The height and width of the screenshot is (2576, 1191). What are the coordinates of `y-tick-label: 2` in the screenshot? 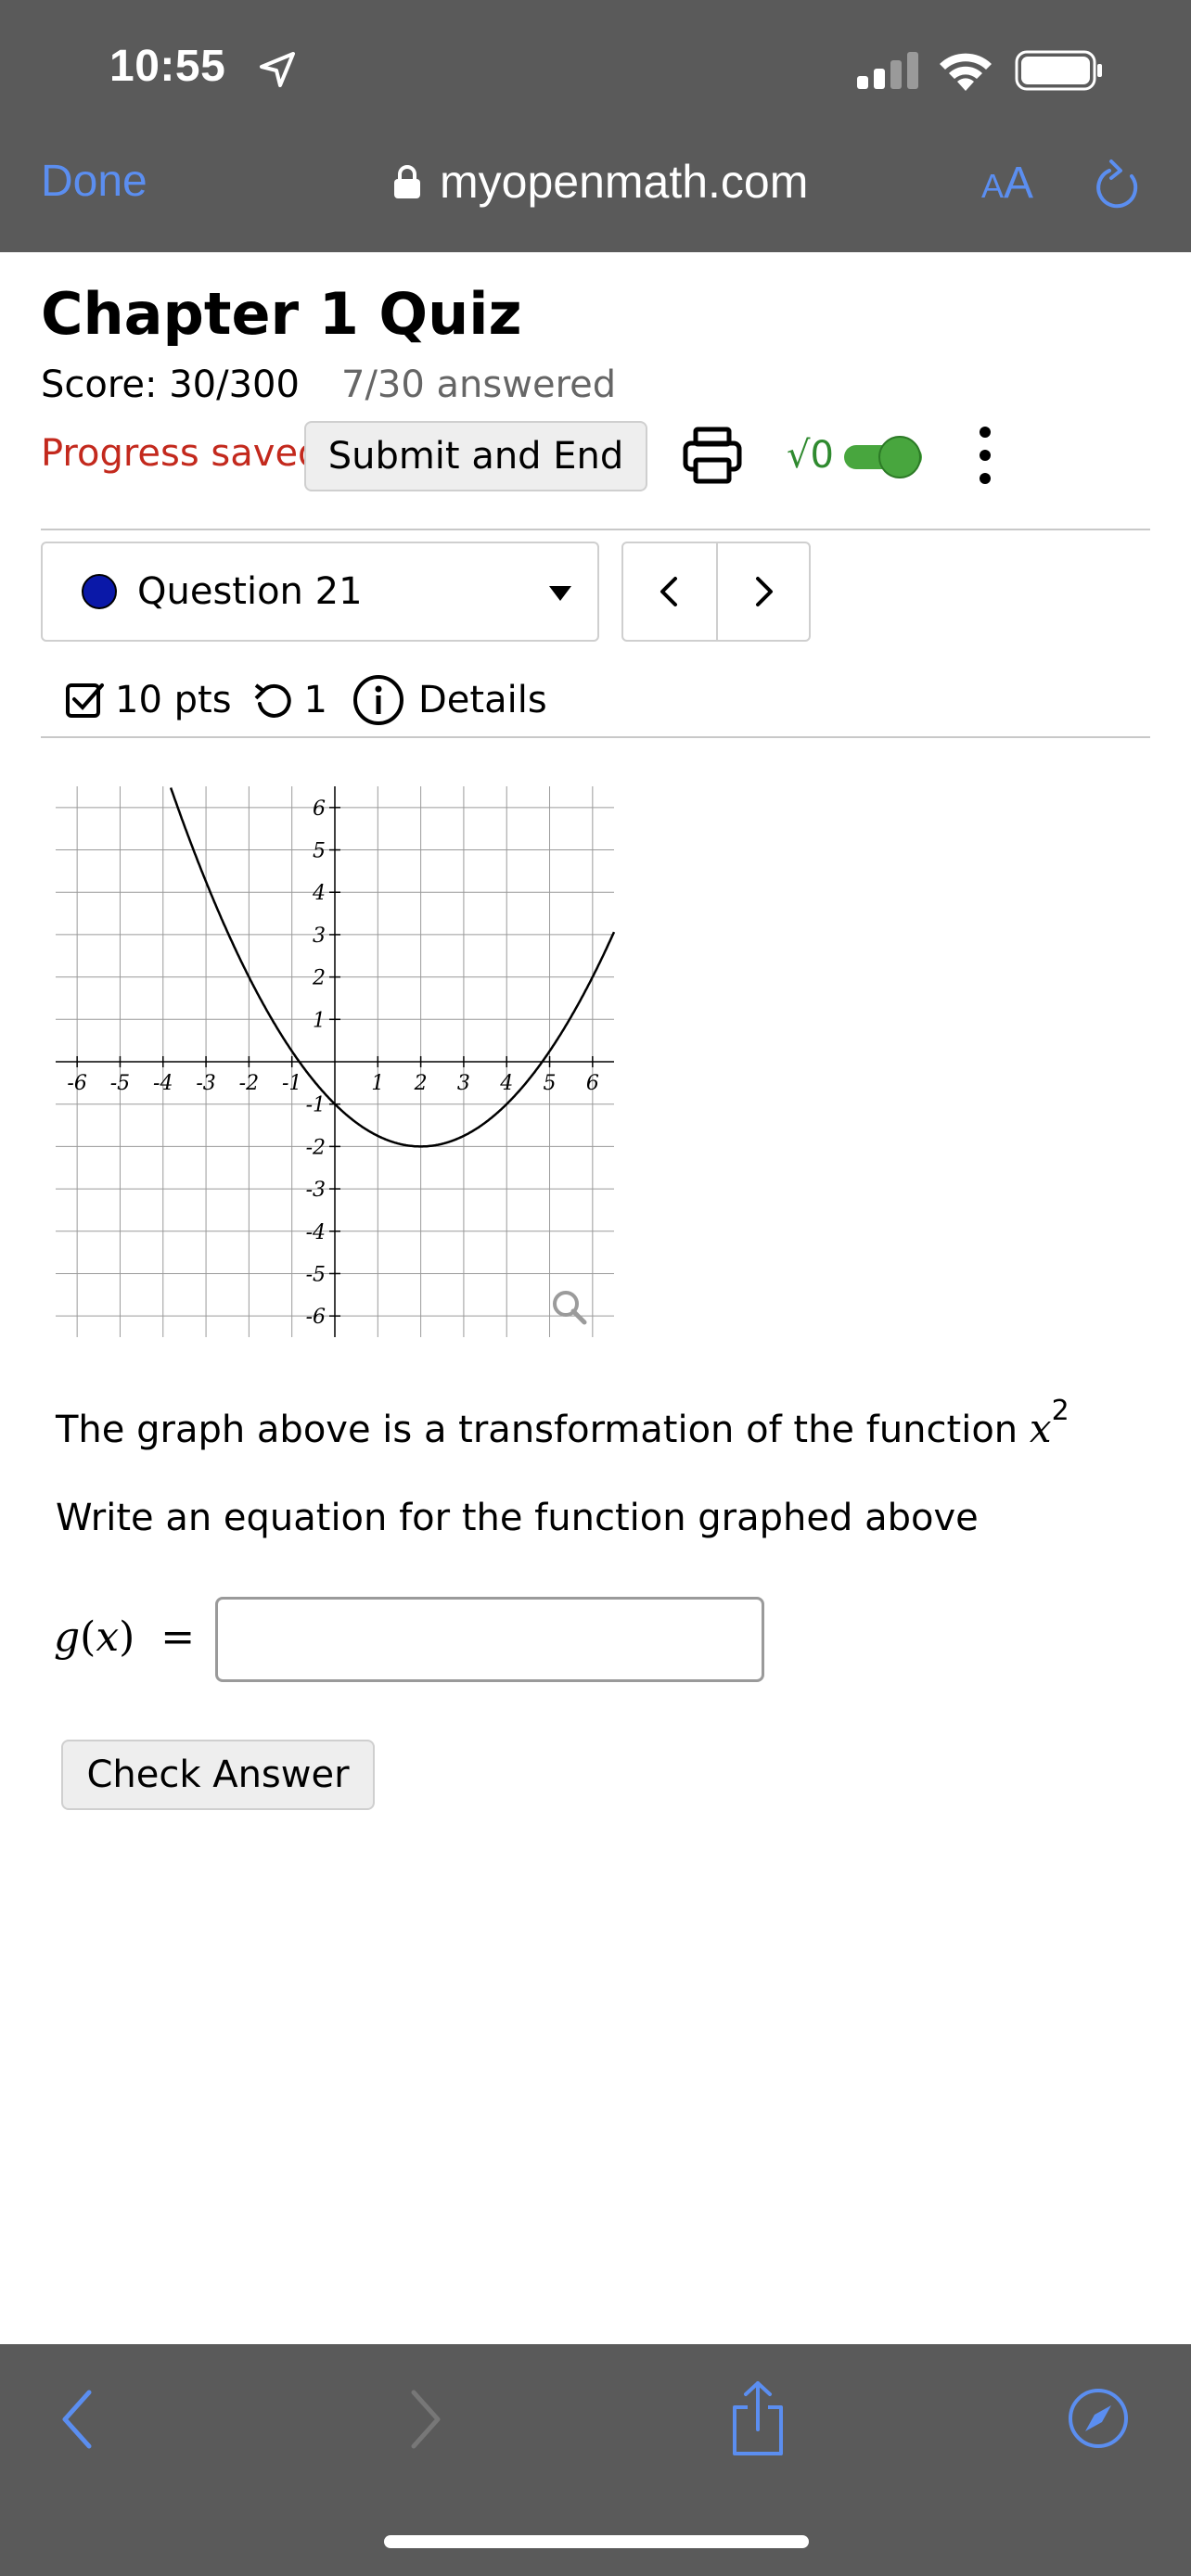 It's located at (319, 978).